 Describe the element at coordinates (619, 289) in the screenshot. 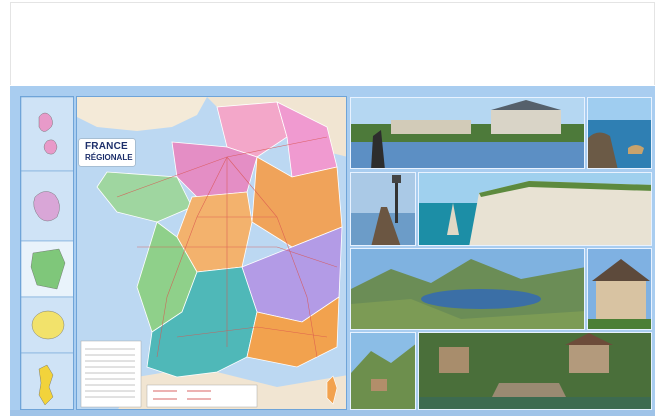

I see `half-timbered-house-photo` at that location.